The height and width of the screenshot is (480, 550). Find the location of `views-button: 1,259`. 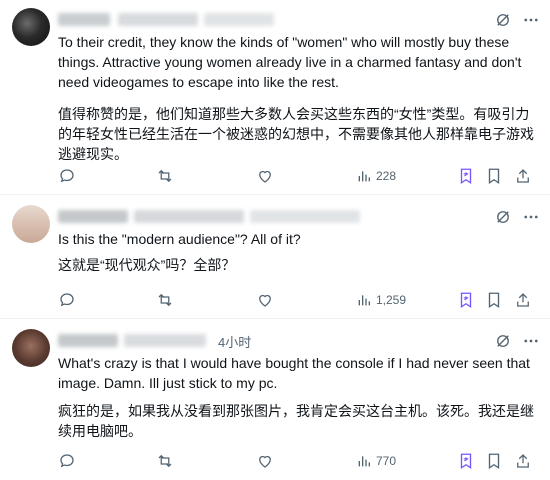

views-button: 1,259 is located at coordinates (381, 300).